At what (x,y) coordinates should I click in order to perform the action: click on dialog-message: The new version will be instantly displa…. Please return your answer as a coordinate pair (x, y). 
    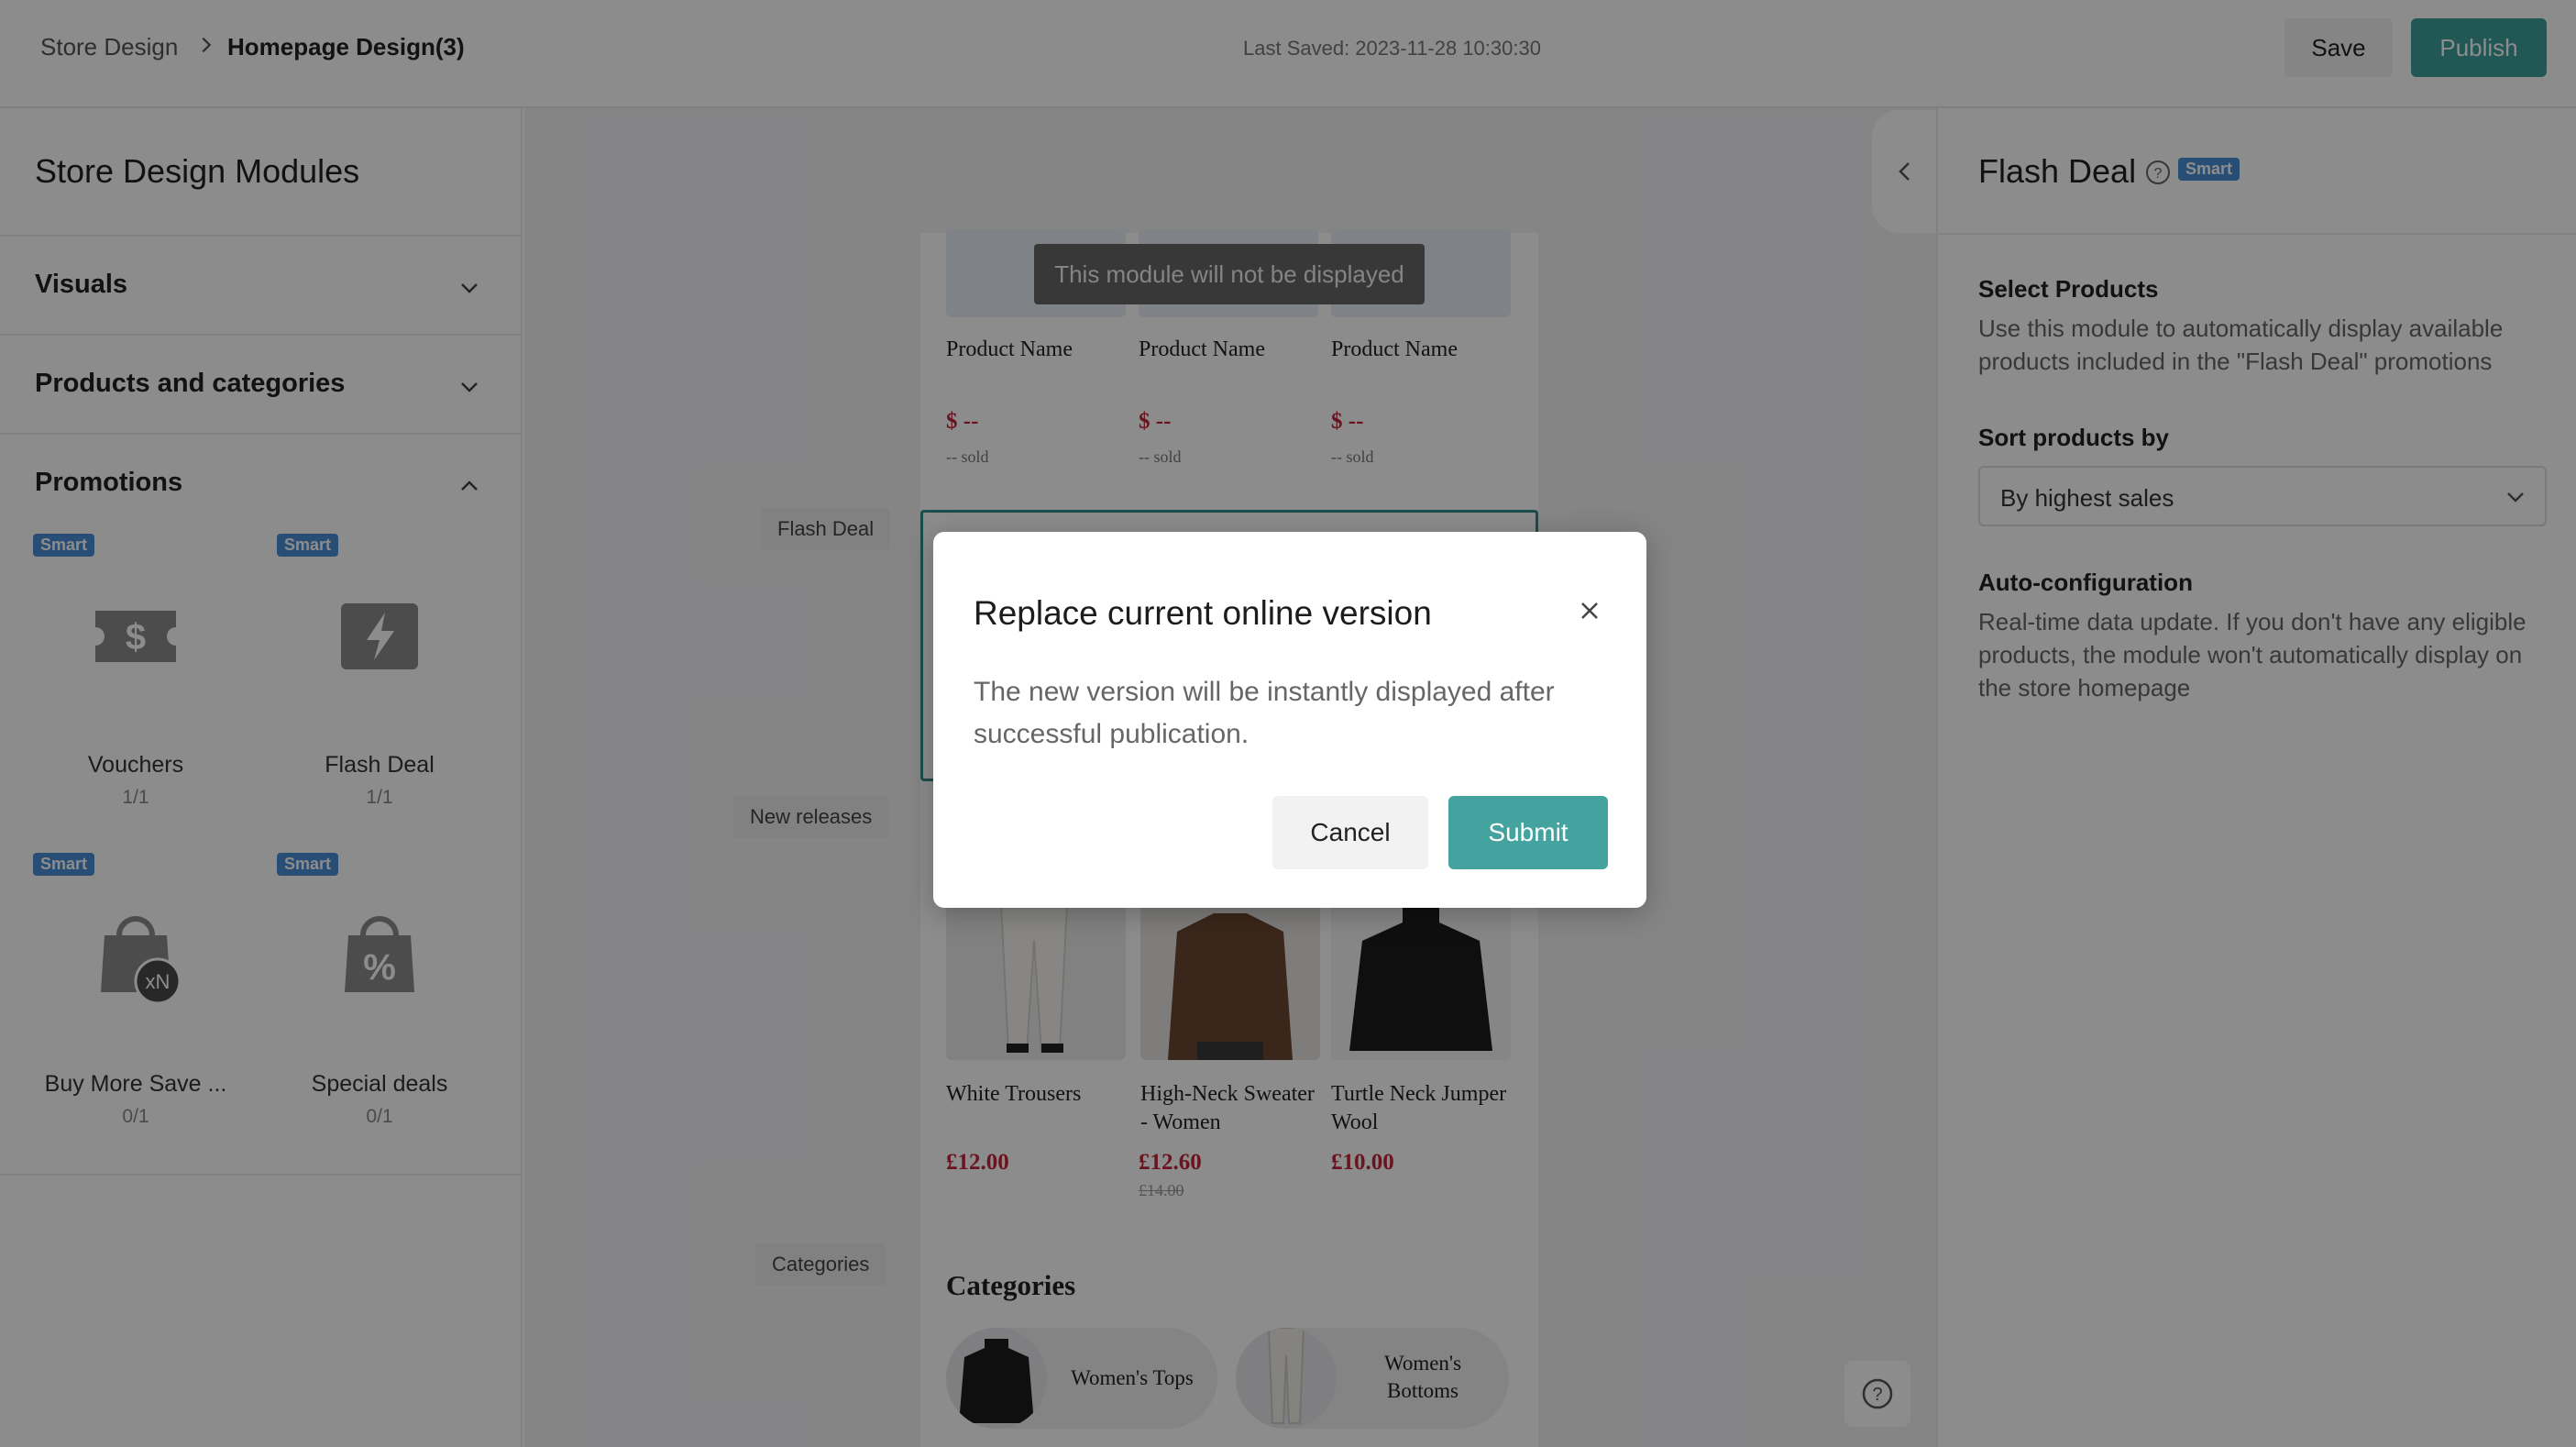
    Looking at the image, I should click on (1265, 713).